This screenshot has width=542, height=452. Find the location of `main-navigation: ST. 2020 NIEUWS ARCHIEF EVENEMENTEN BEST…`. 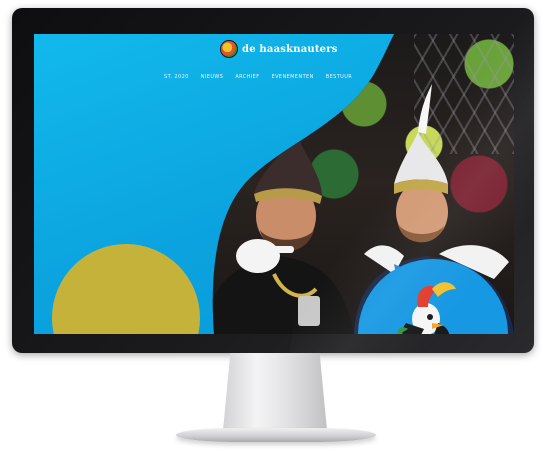

main-navigation: ST. 2020 NIEUWS ARCHIEF EVENEMENTEN BEST… is located at coordinates (258, 77).